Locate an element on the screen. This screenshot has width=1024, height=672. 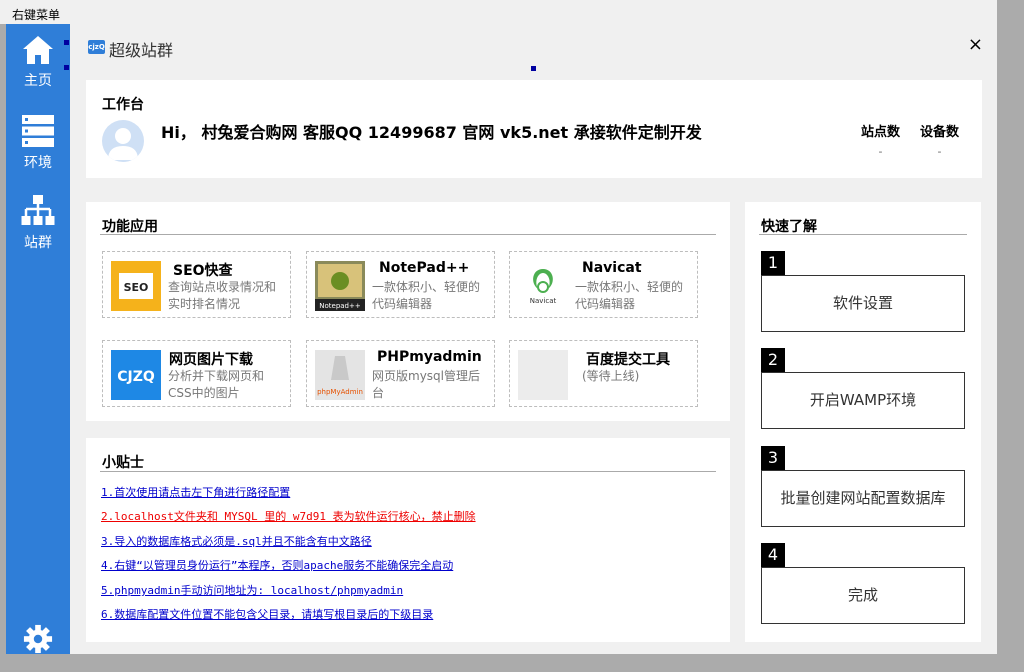
svg-text: phpMyAdmin is located at coordinates (340, 392).